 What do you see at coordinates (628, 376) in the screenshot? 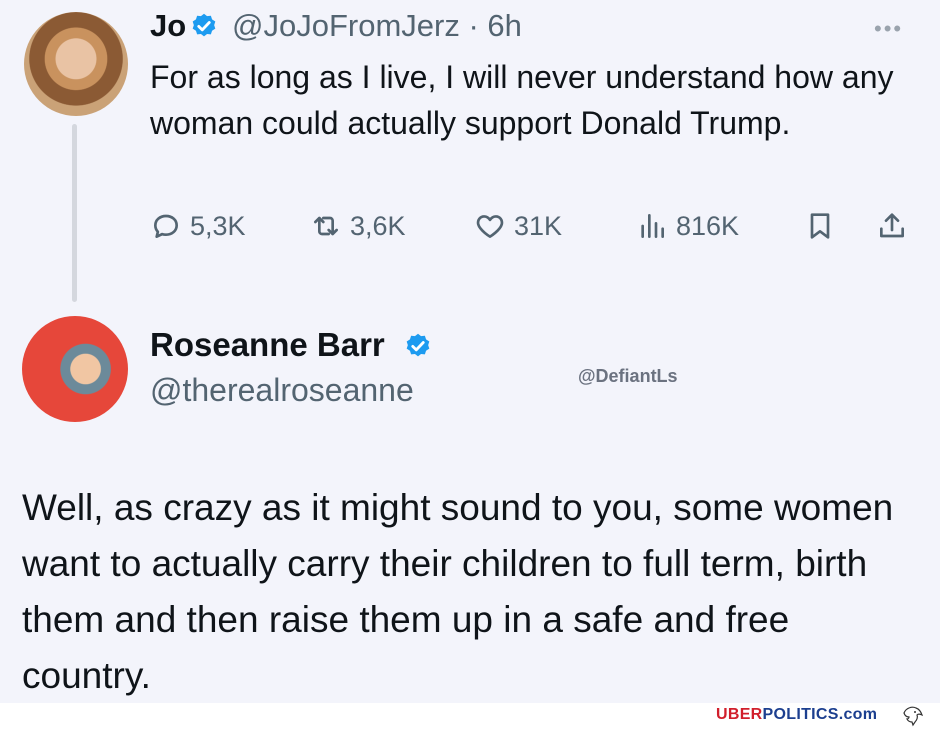
I see `watermark: @DefiantLs` at bounding box center [628, 376].